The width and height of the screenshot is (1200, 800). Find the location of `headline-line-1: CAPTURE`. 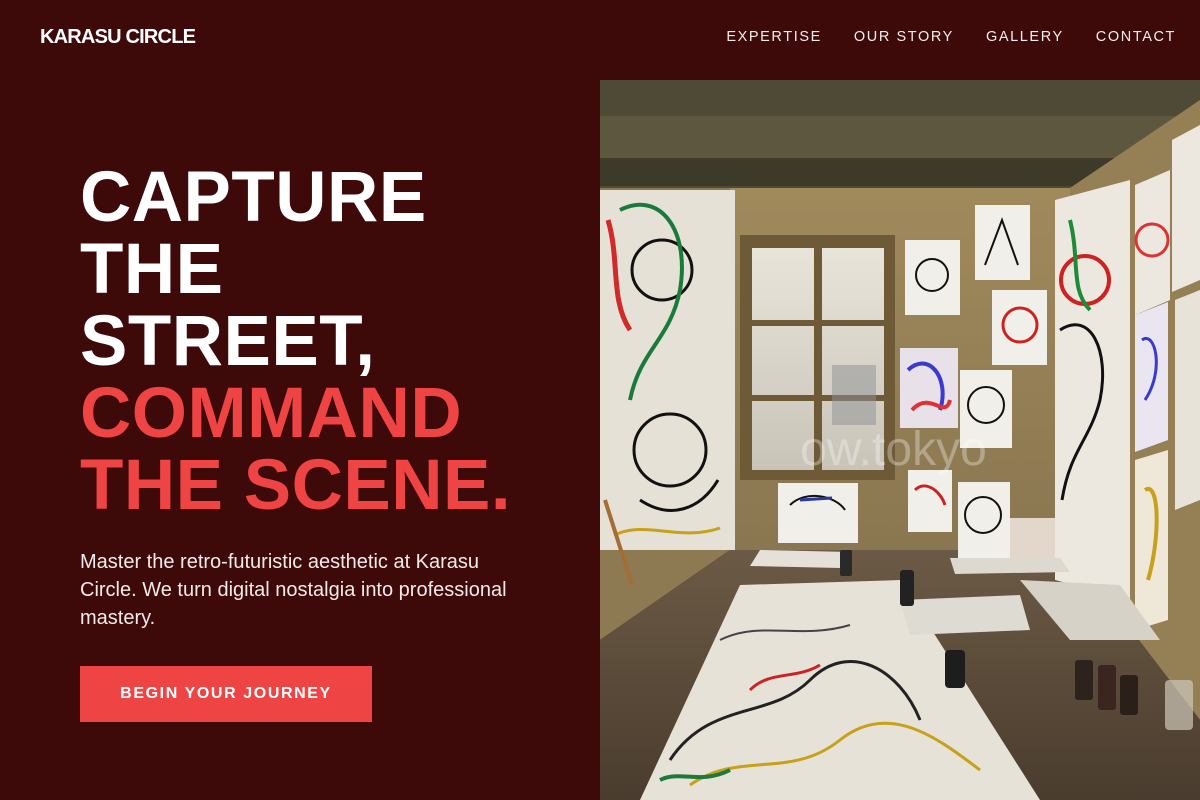

headline-line-1: CAPTURE is located at coordinates (253, 197).